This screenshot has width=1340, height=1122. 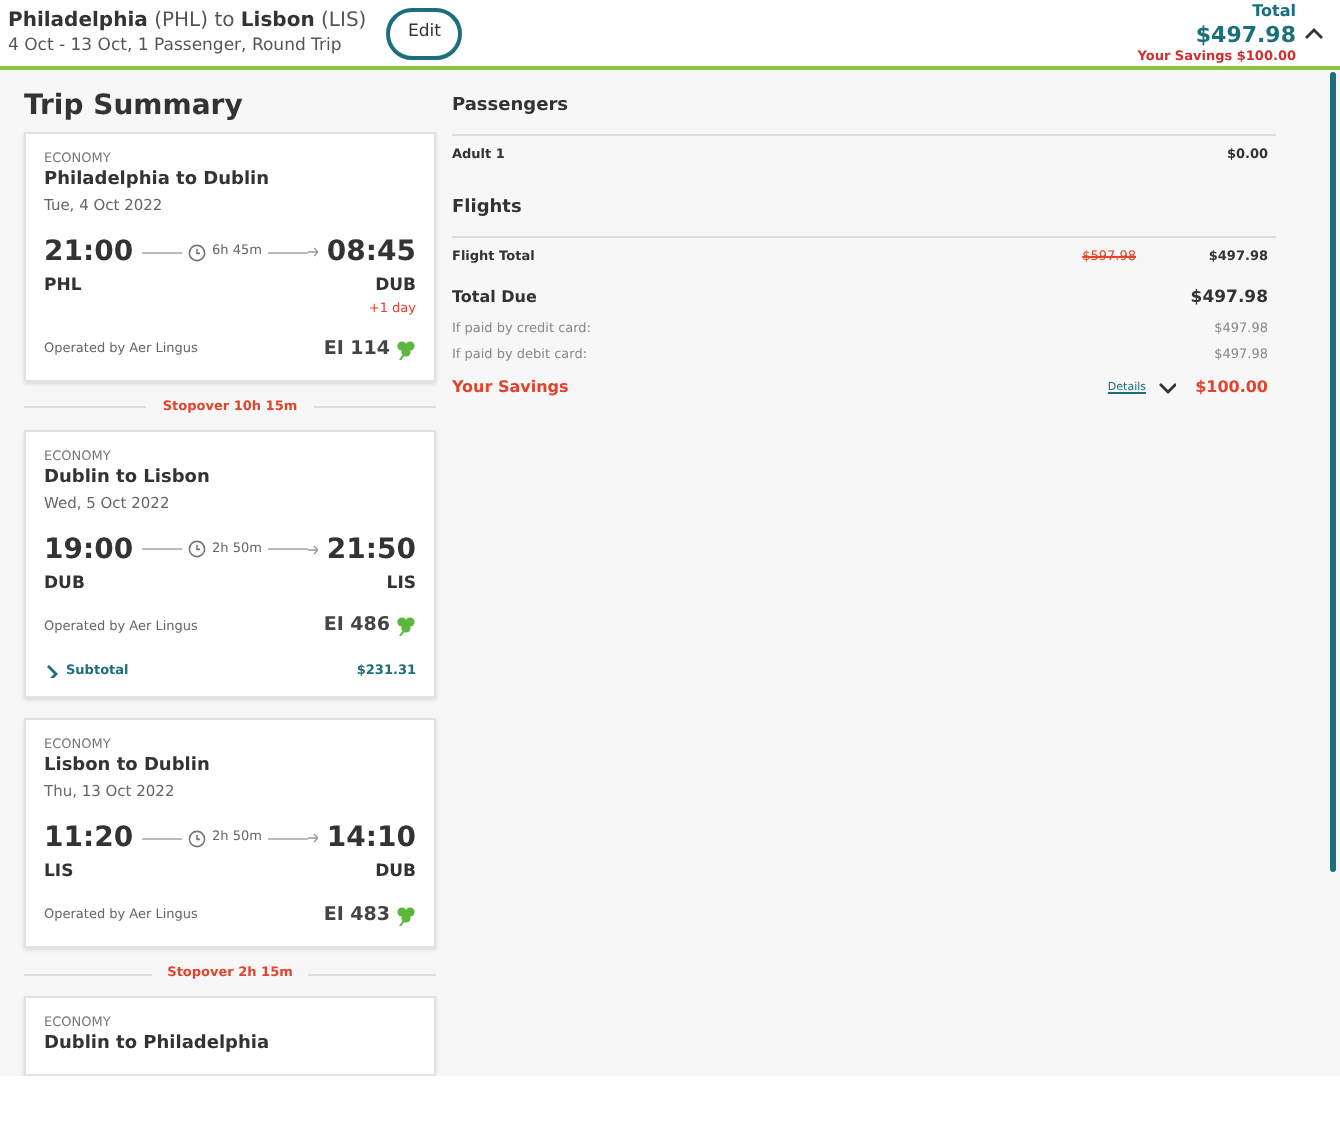 I want to click on section-heading: Passengers, so click(x=864, y=114).